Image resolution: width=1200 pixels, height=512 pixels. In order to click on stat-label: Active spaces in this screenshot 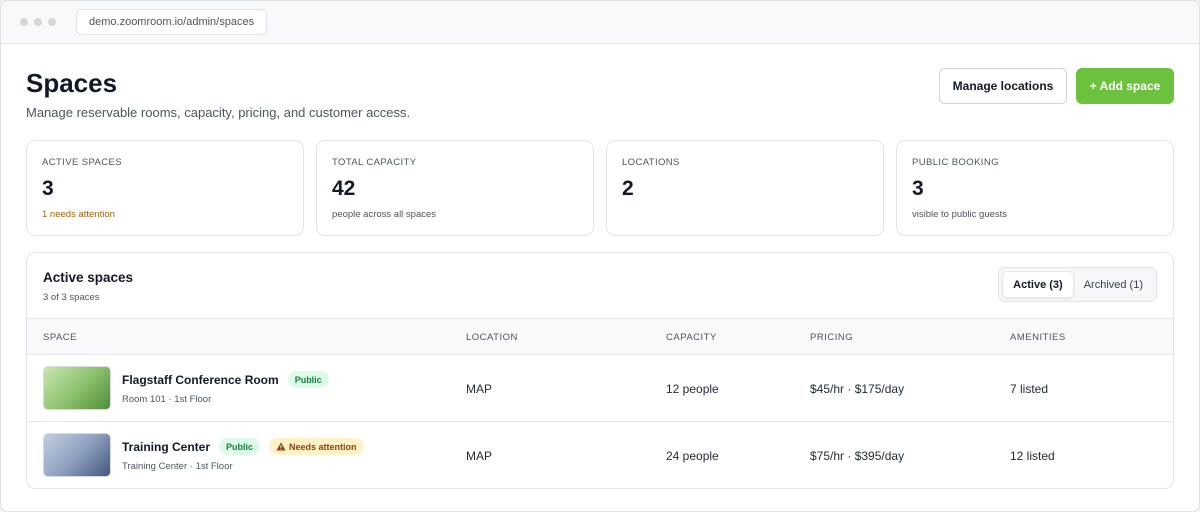, I will do `click(82, 162)`.